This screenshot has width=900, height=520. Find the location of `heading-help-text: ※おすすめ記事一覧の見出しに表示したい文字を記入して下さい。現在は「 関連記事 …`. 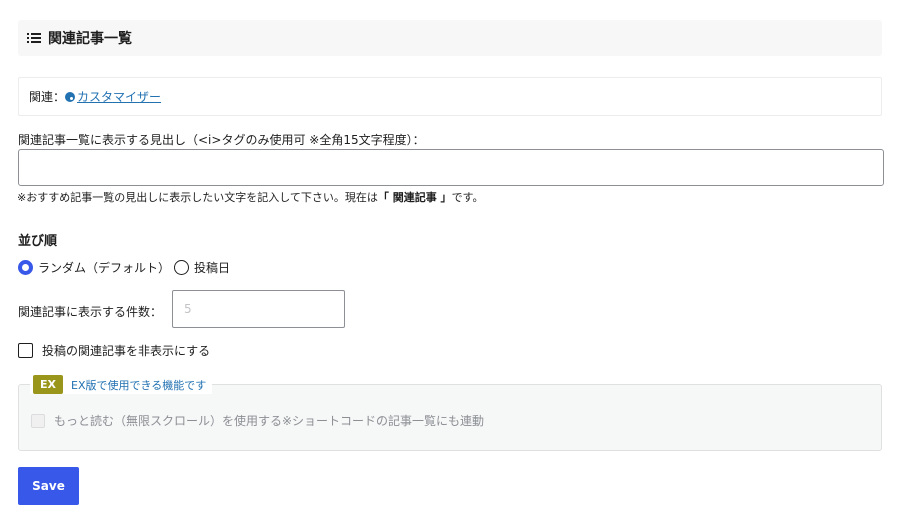

heading-help-text: ※おすすめ記事一覧の見出しに表示したい文字を記入して下さい。現在は「 関連記事 … is located at coordinates (250, 197).